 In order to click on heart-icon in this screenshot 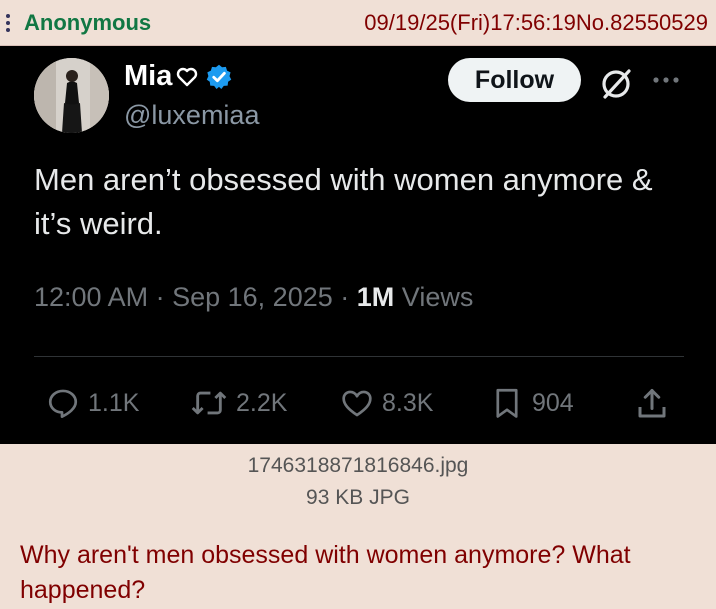, I will do `click(187, 76)`.